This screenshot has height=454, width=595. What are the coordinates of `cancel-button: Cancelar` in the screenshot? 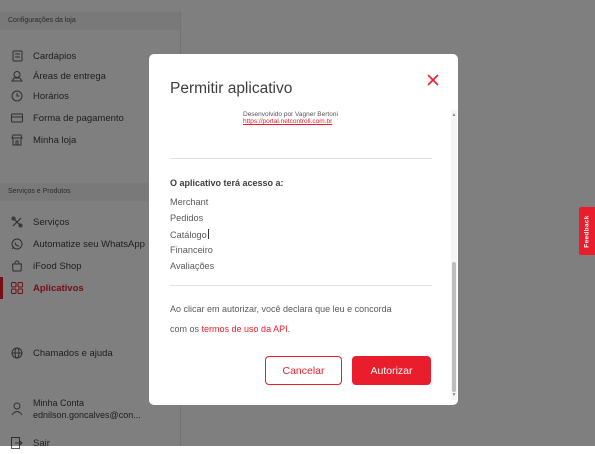 It's located at (303, 370).